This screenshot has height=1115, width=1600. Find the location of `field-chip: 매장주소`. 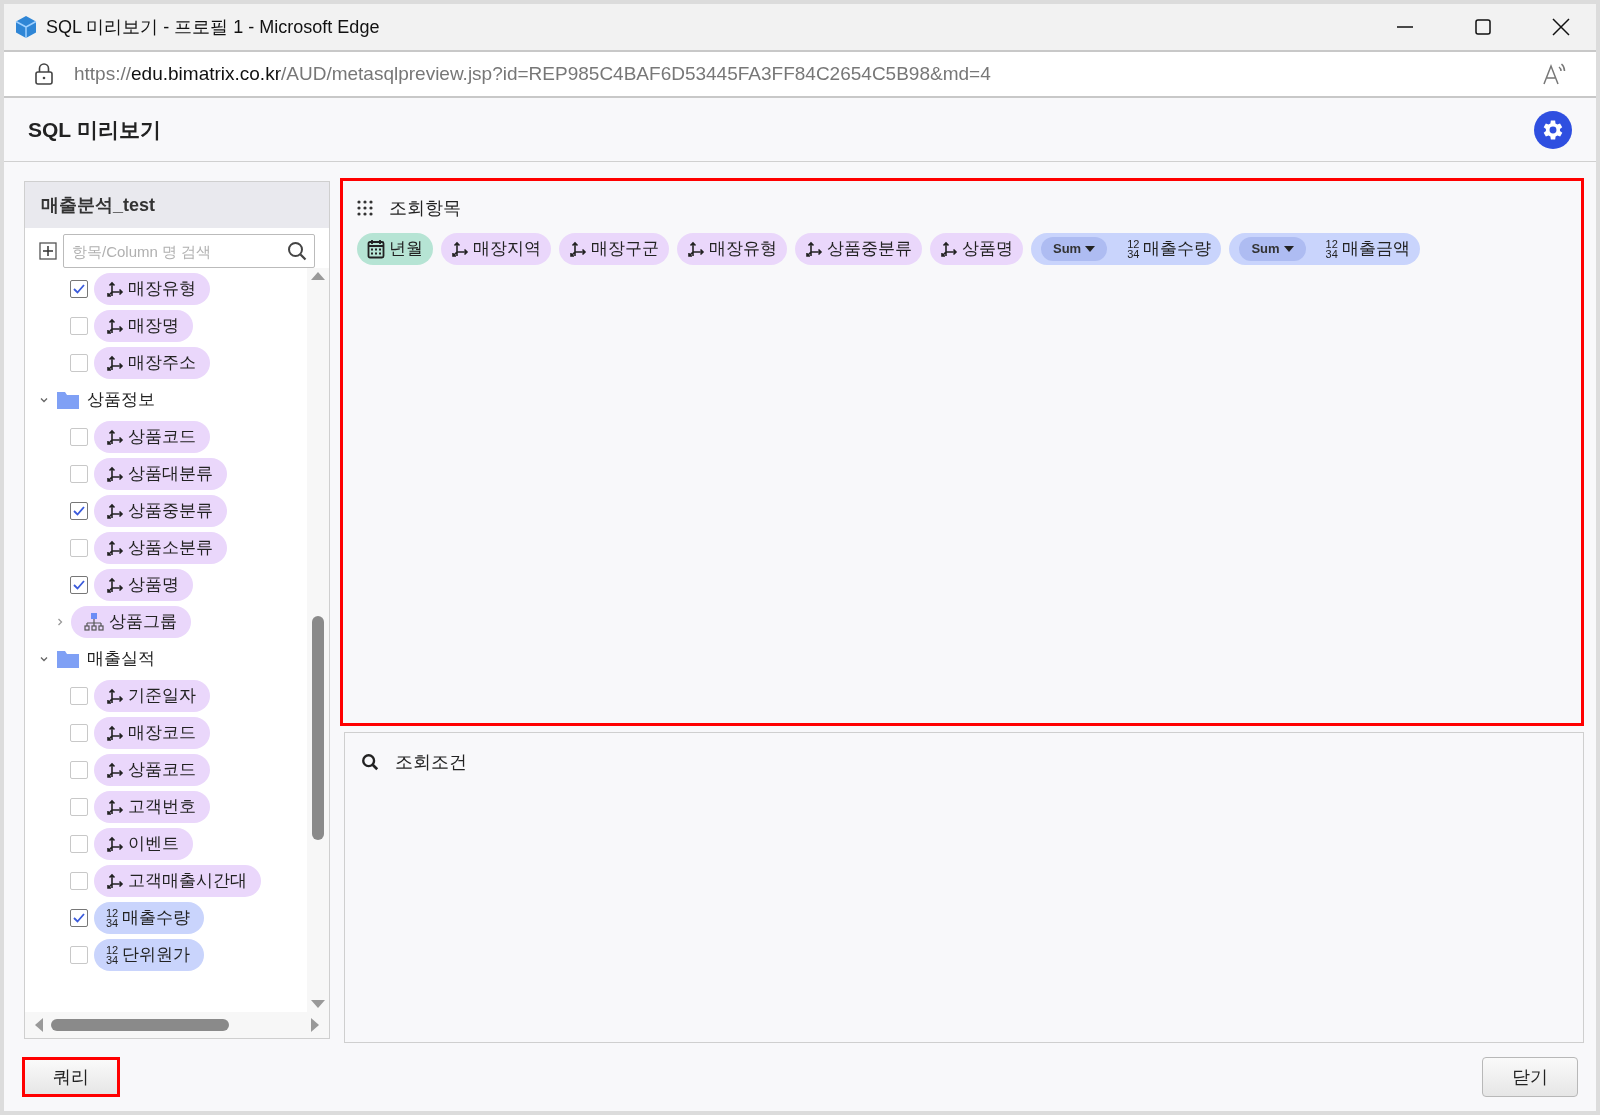

field-chip: 매장주소 is located at coordinates (152, 362).